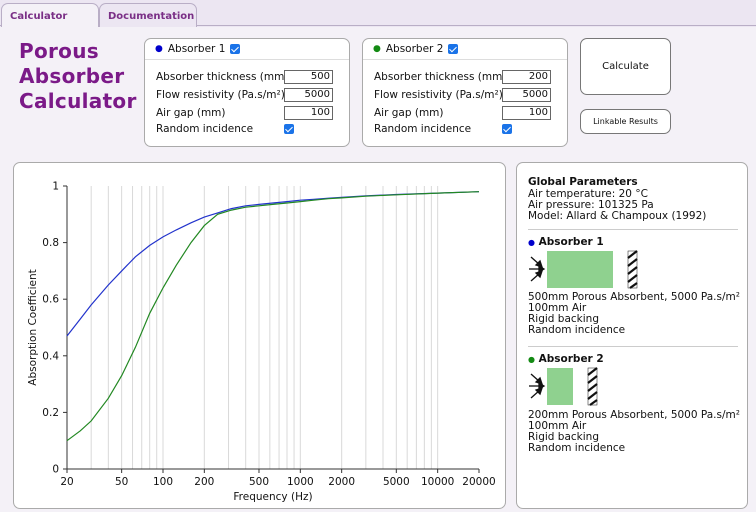 This screenshot has width=756, height=512. Describe the element at coordinates (465, 51) in the screenshot. I see `absorber-2-header: ● Absorber 2` at that location.